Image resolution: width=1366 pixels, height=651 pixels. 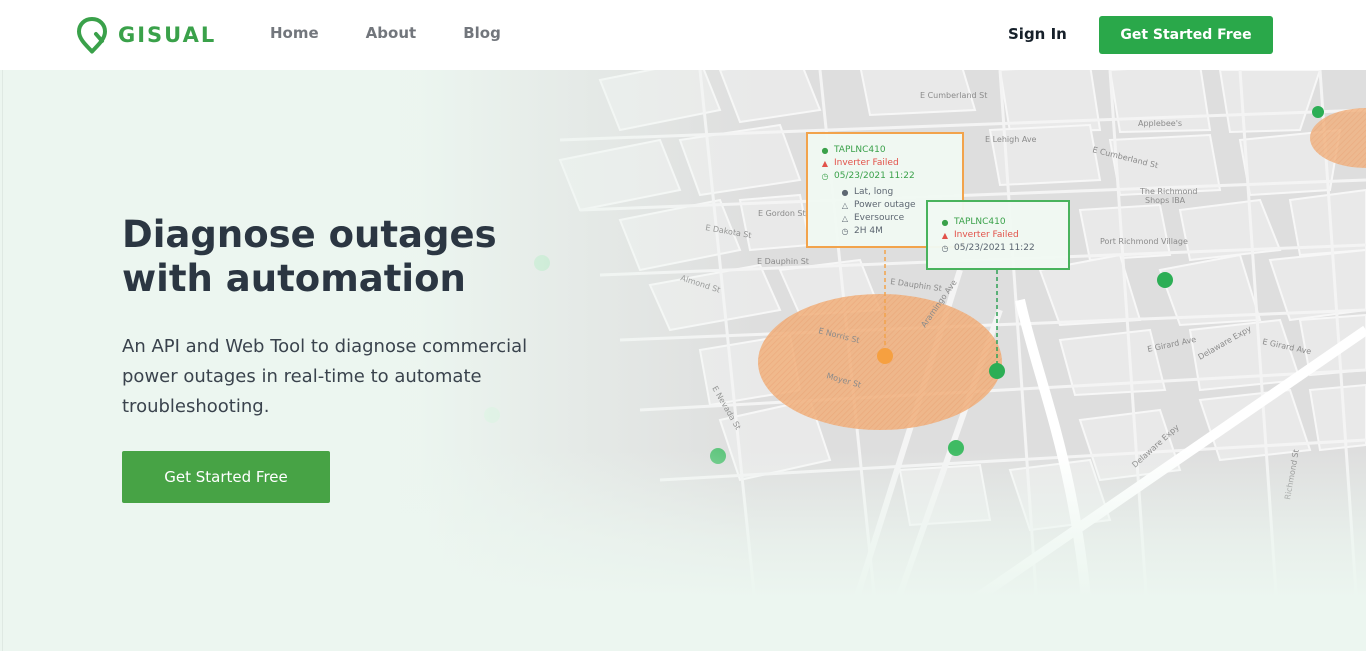 I want to click on sign-in-link: Sign In, so click(x=1037, y=34).